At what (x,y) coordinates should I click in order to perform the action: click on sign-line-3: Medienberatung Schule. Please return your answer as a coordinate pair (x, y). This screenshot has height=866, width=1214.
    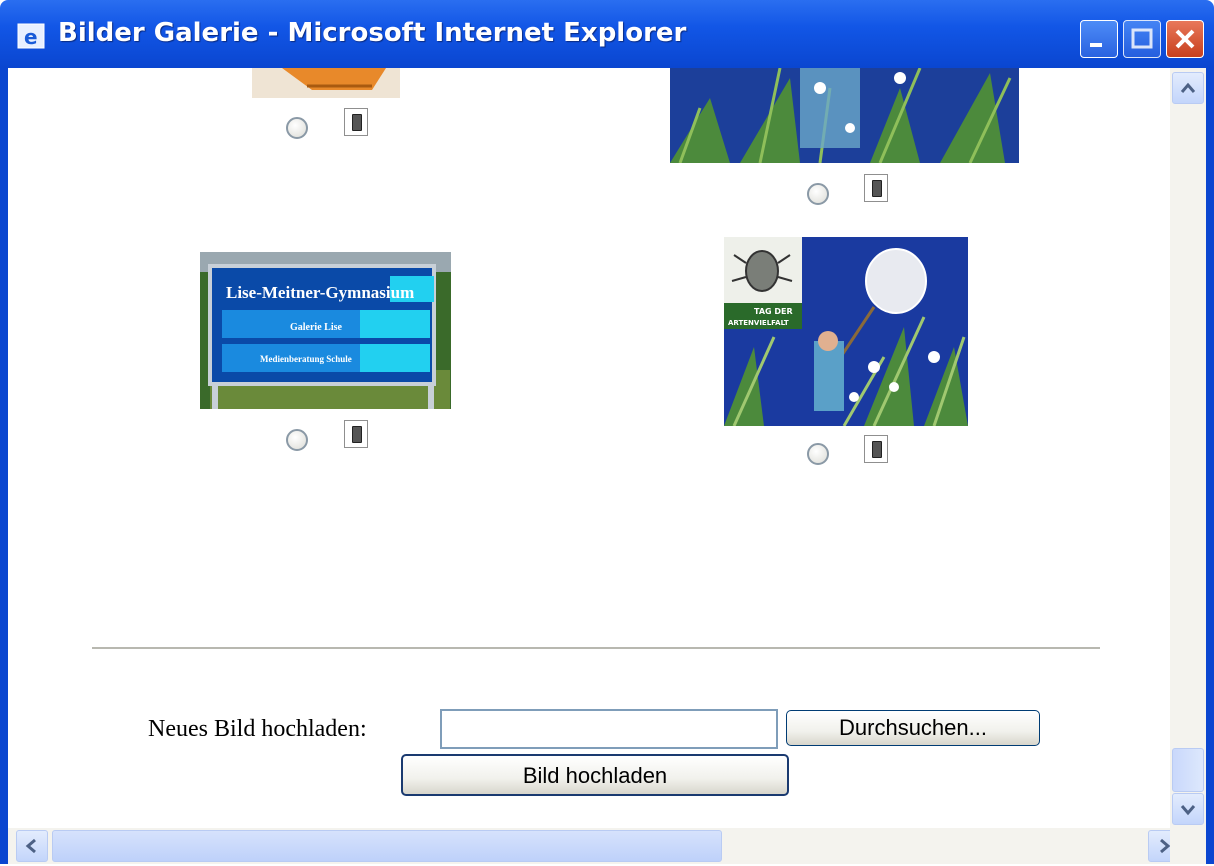
    Looking at the image, I should click on (306, 359).